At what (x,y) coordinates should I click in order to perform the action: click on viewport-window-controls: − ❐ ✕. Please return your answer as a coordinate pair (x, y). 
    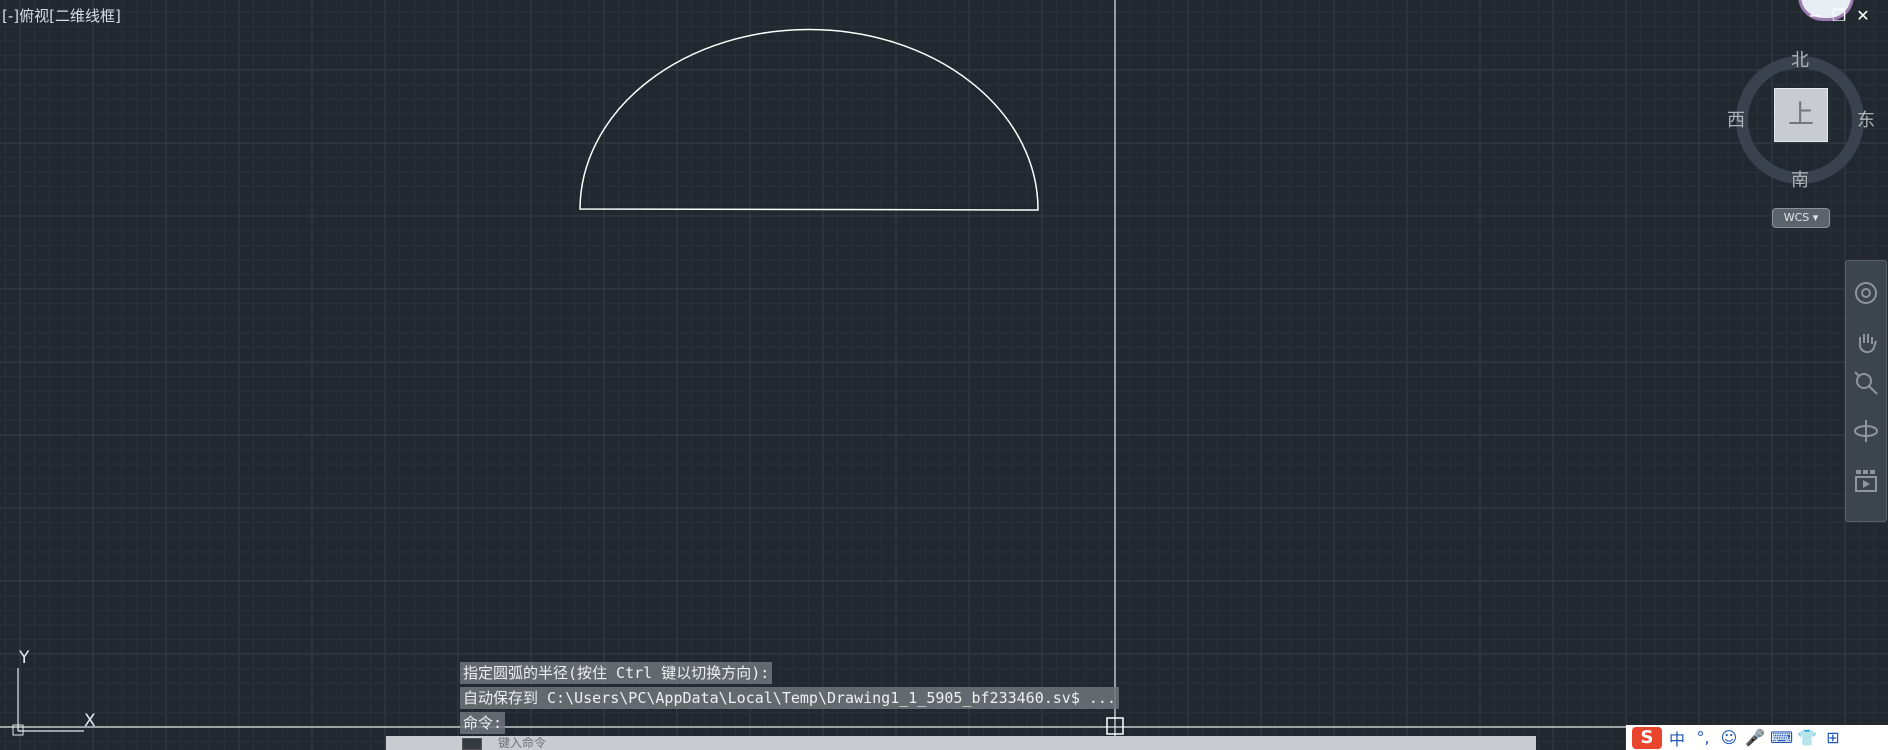
    Looking at the image, I should click on (1839, 16).